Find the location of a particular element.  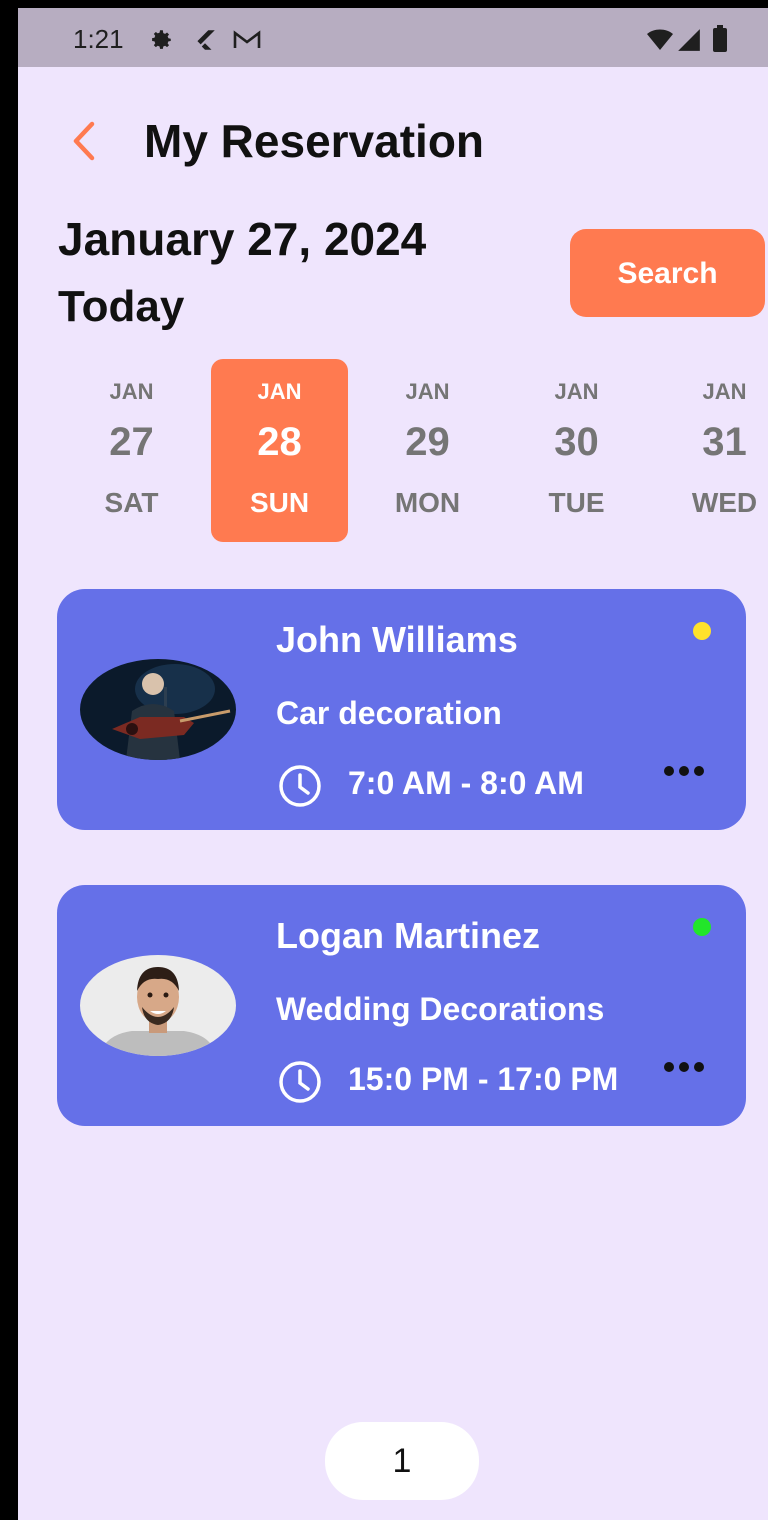

day-number: 27 is located at coordinates (131, 442).